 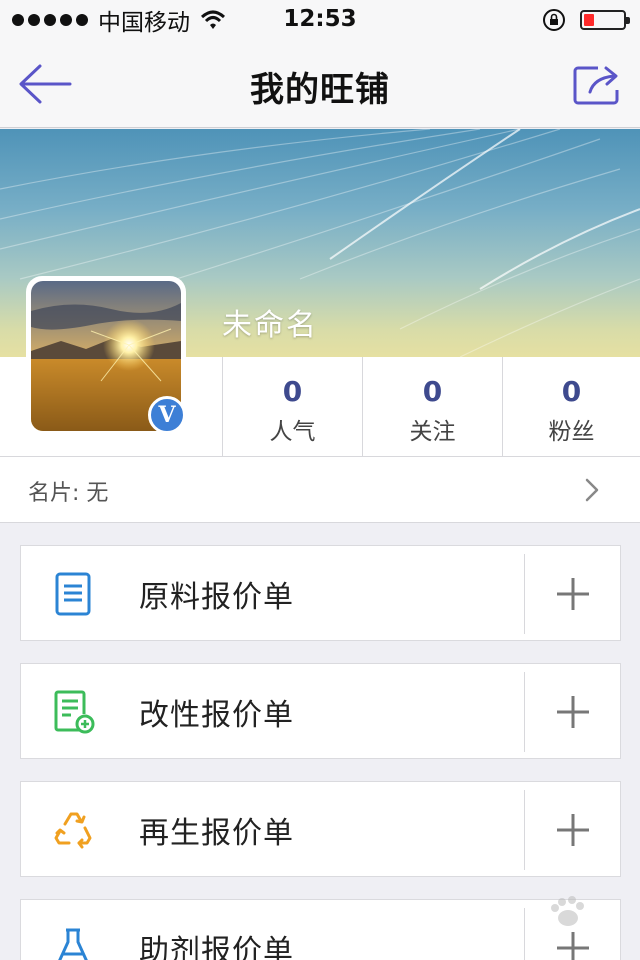 I want to click on quote-label: 改性报价单, so click(x=216, y=715).